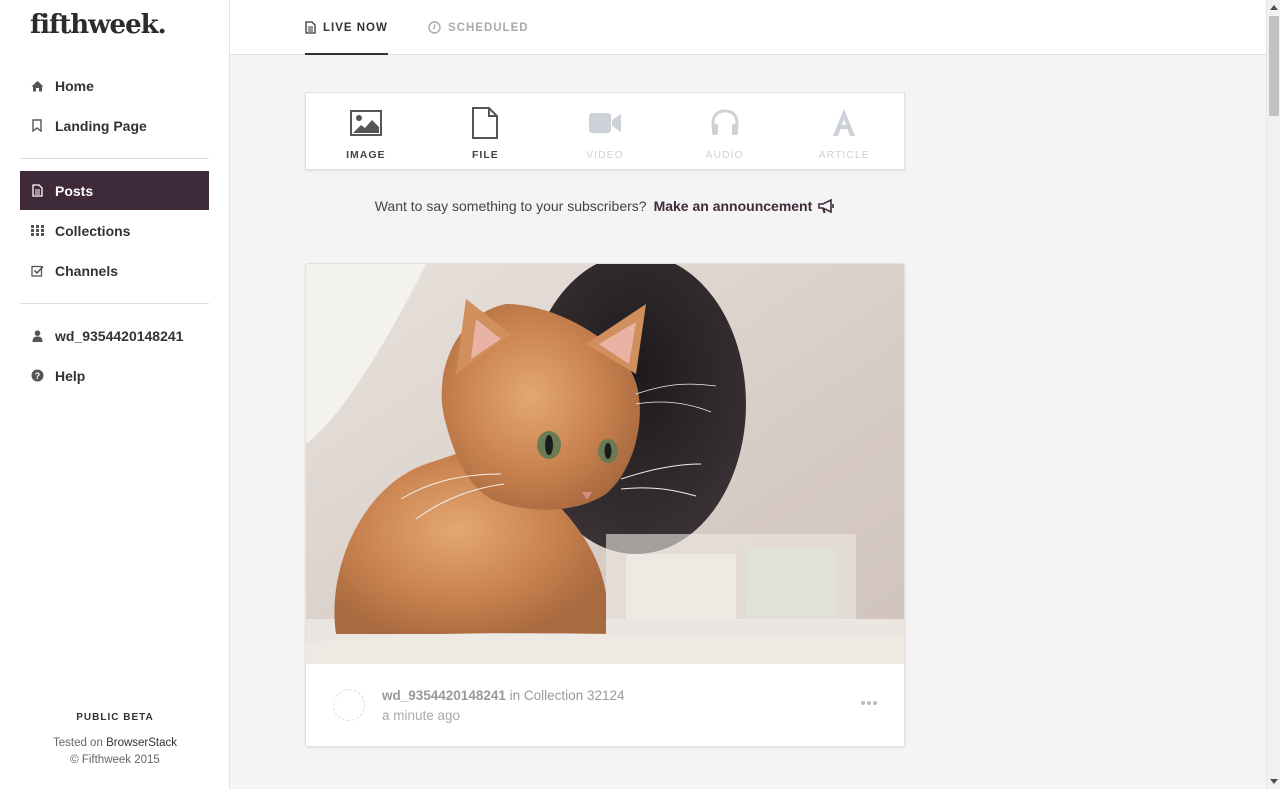 The height and width of the screenshot is (789, 1280). I want to click on sidebar-item-collections: Collections, so click(114, 230).